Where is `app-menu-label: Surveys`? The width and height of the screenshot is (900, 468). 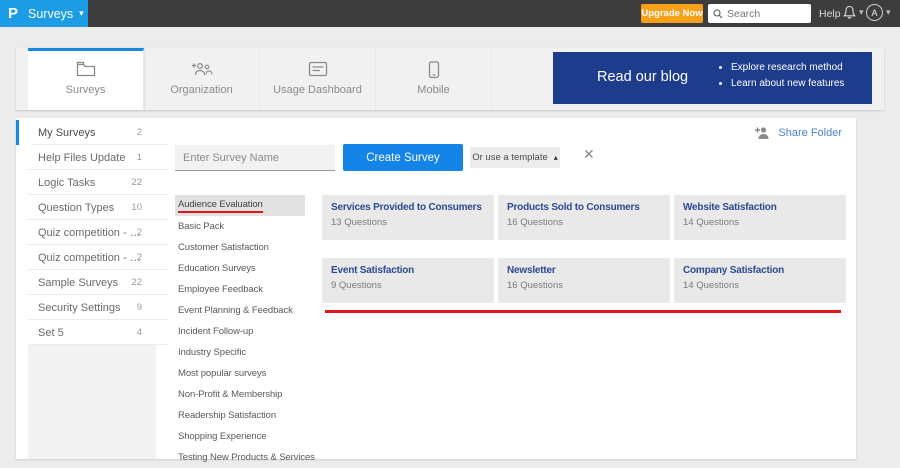 app-menu-label: Surveys is located at coordinates (51, 13).